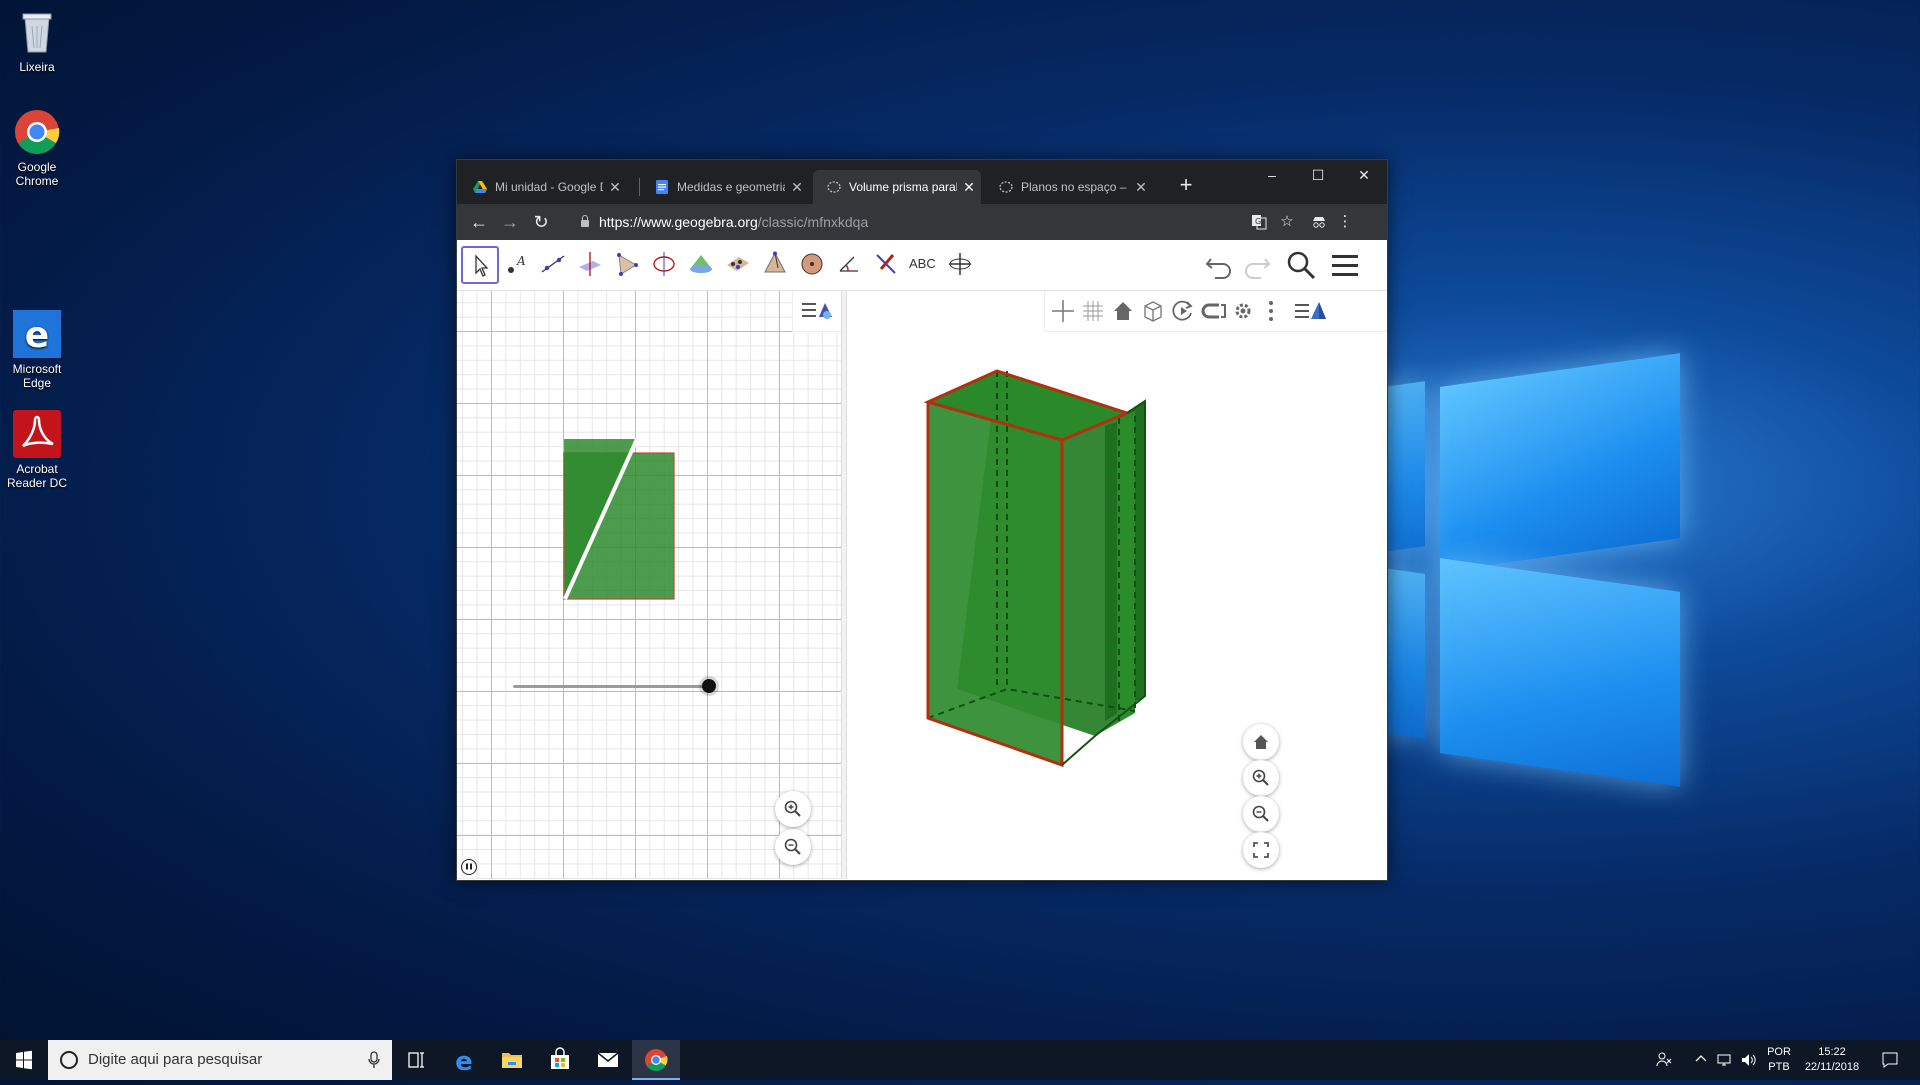  What do you see at coordinates (649, 585) in the screenshot?
I see `graphics-view-2d` at bounding box center [649, 585].